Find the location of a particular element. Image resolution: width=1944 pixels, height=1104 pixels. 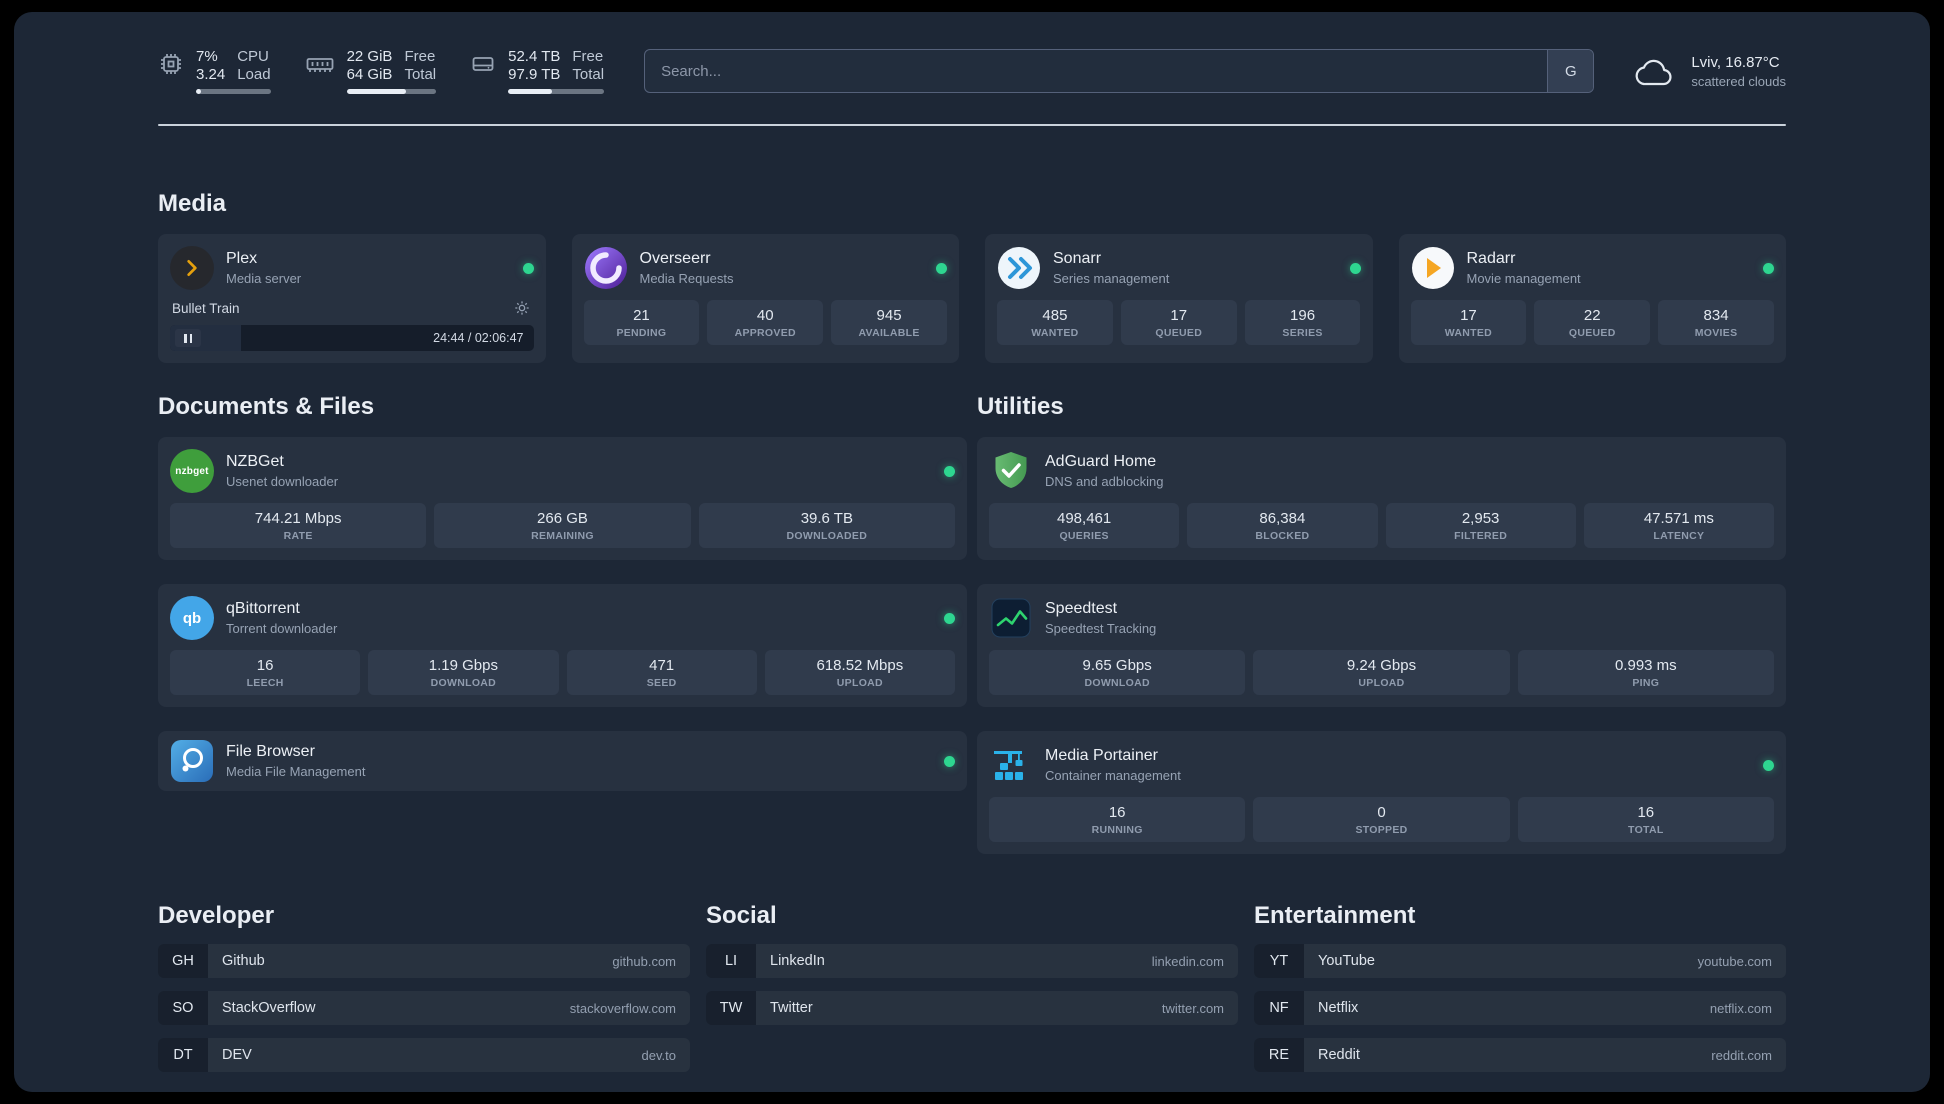

stat-value: 471 is located at coordinates (662, 665).